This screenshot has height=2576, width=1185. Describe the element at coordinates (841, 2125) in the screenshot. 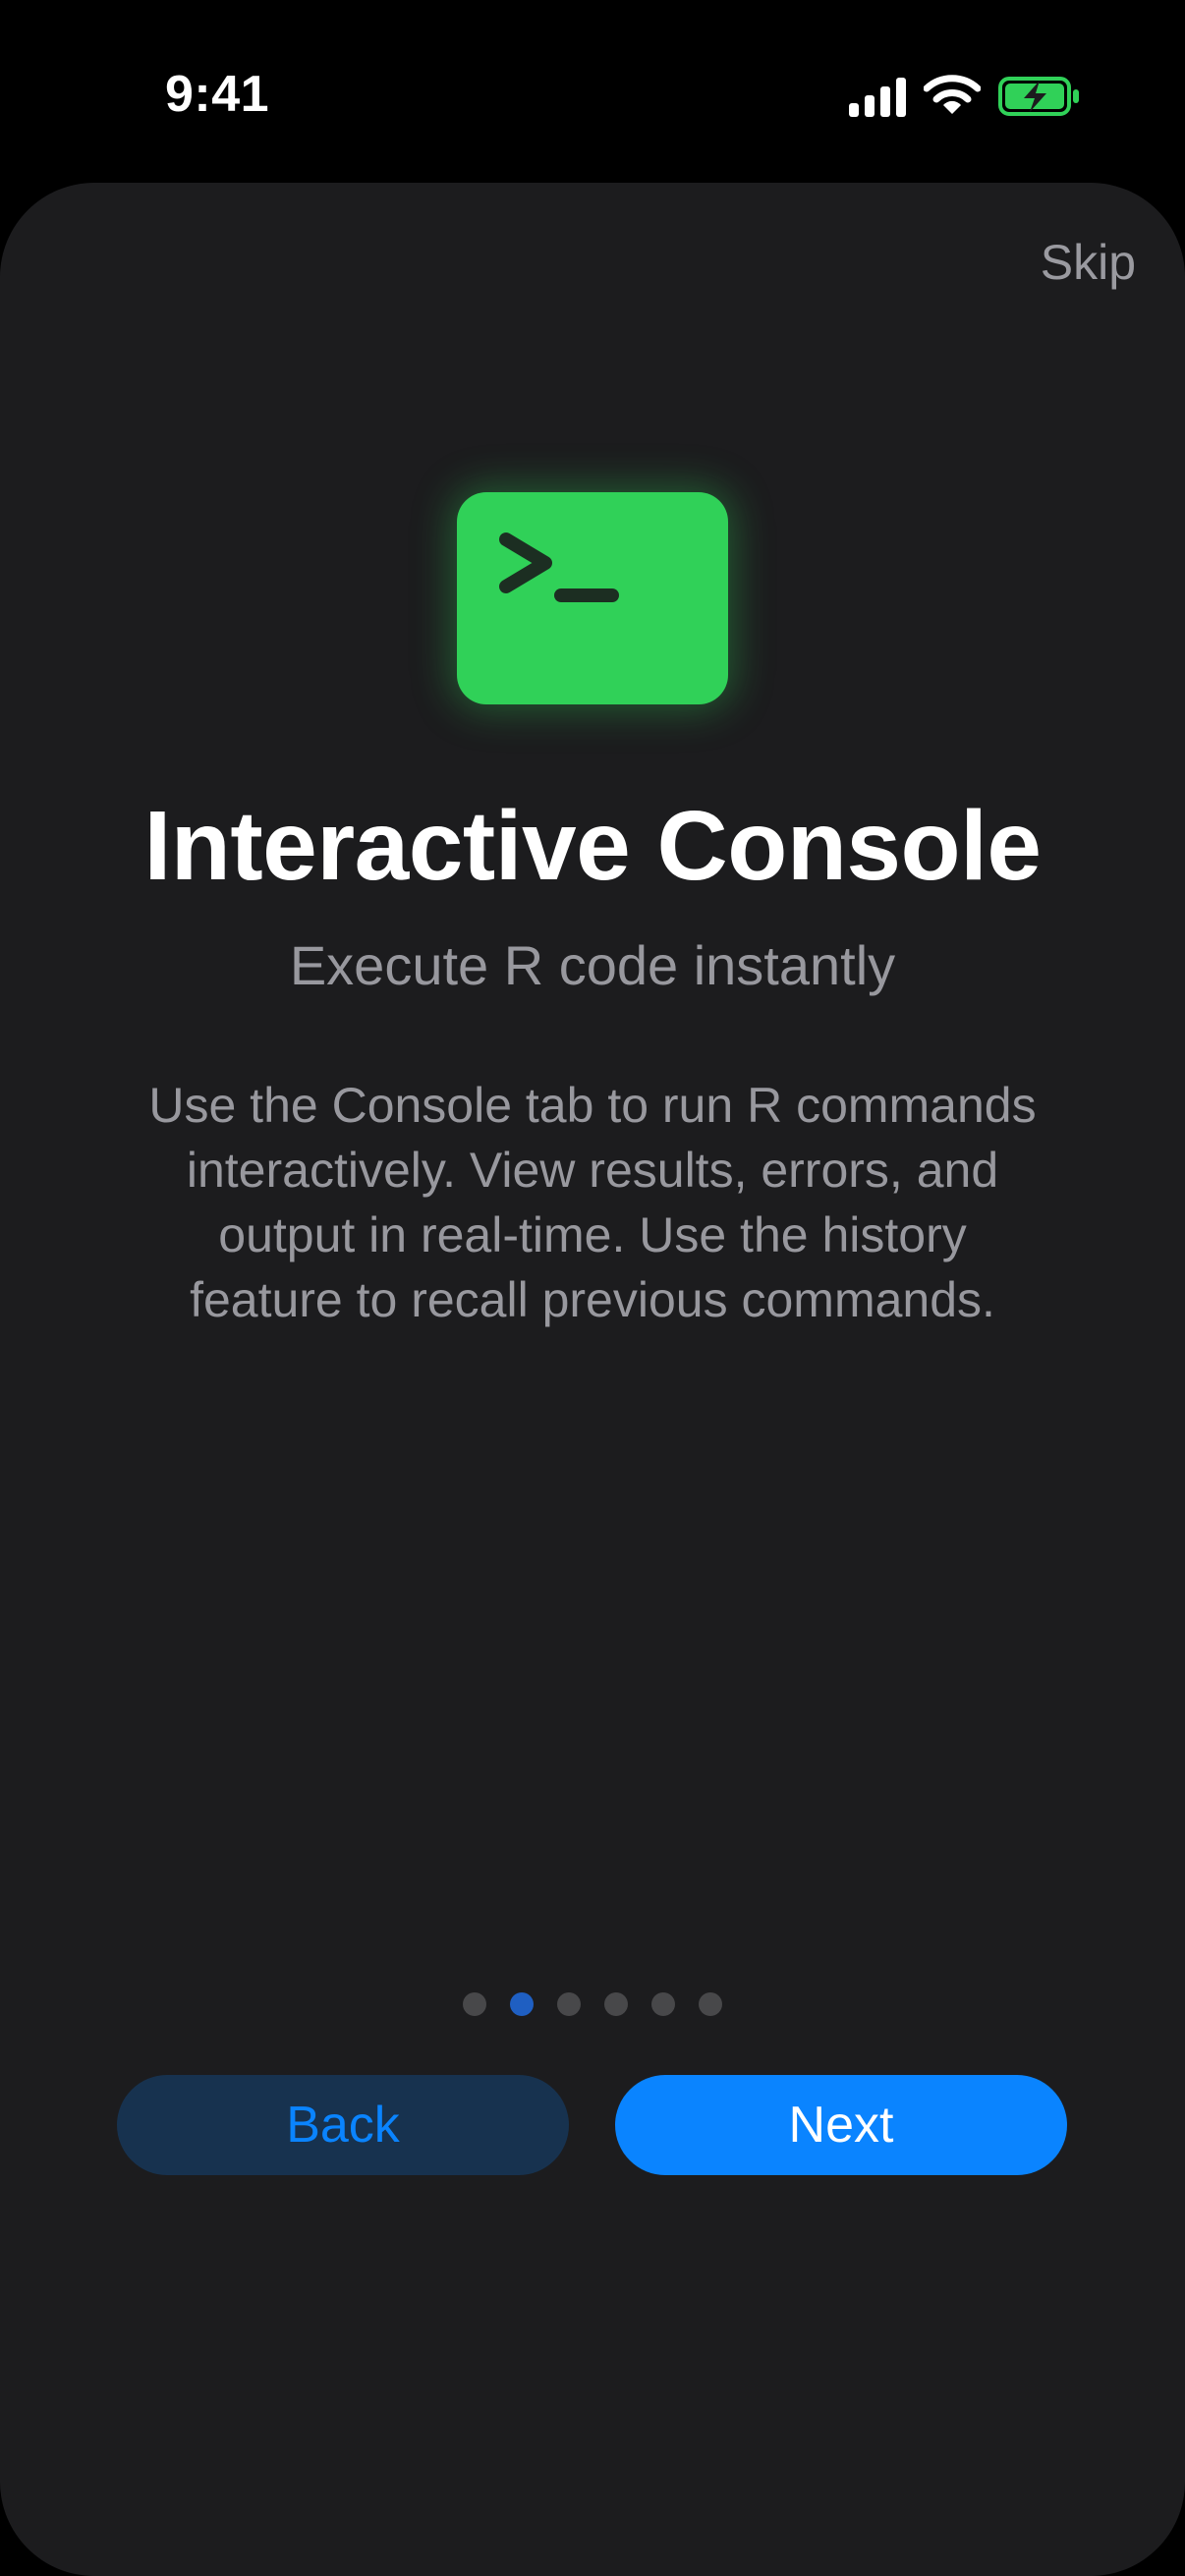

I see `next-button: Next` at that location.